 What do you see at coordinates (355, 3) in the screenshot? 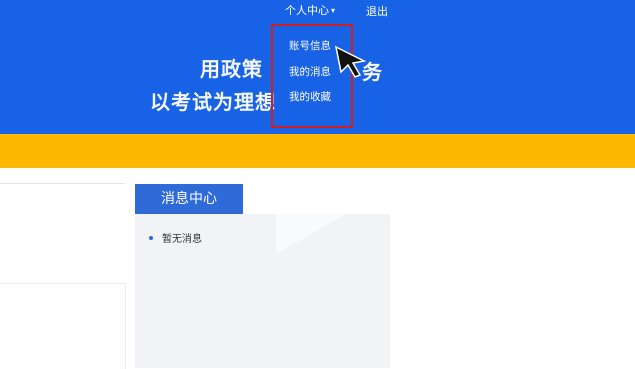
I see `banner-title-fragment` at bounding box center [355, 3].